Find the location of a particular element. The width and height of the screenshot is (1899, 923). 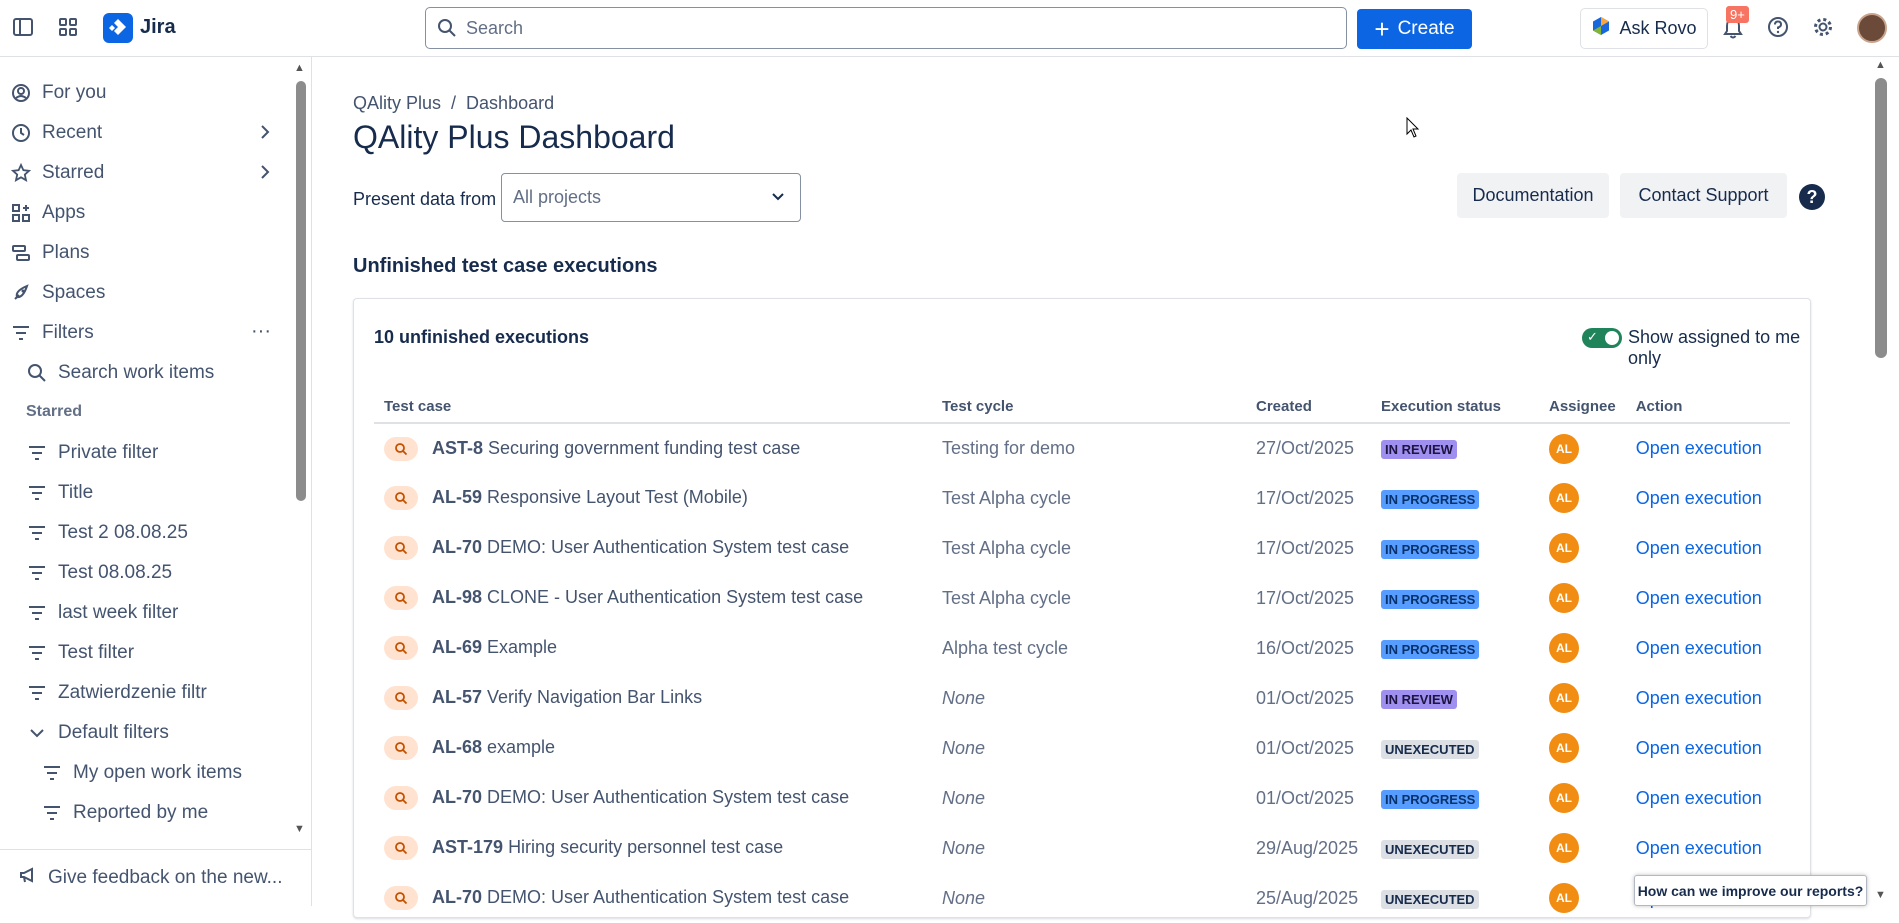

test-case-key: AST-8 is located at coordinates (457, 447).